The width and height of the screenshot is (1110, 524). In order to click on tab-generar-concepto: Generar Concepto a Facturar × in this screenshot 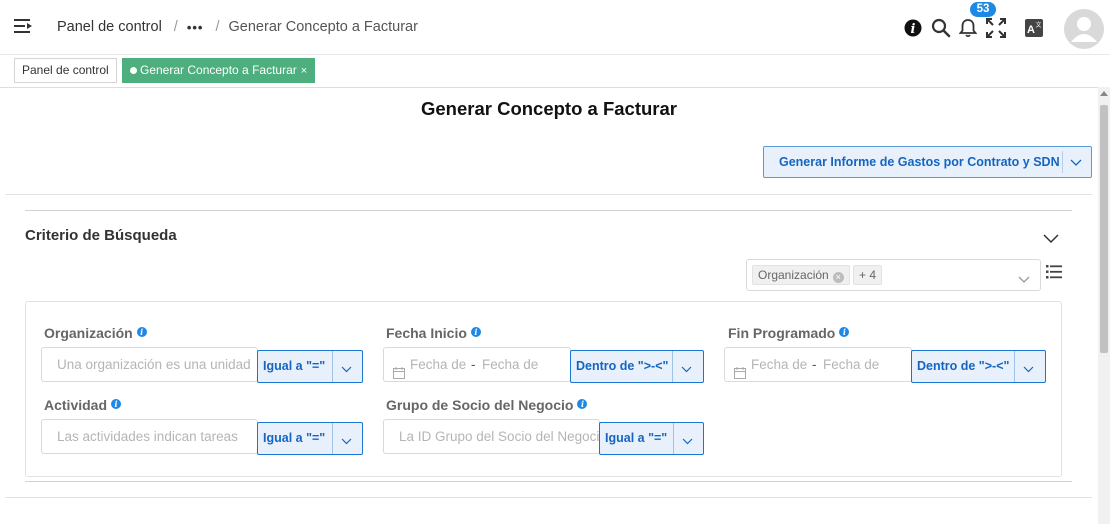, I will do `click(219, 70)`.